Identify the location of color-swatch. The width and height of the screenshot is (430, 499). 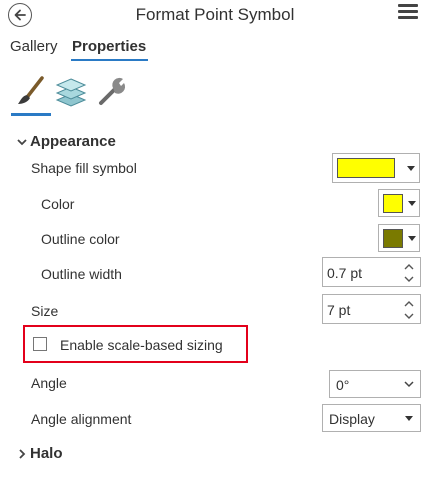
(393, 203).